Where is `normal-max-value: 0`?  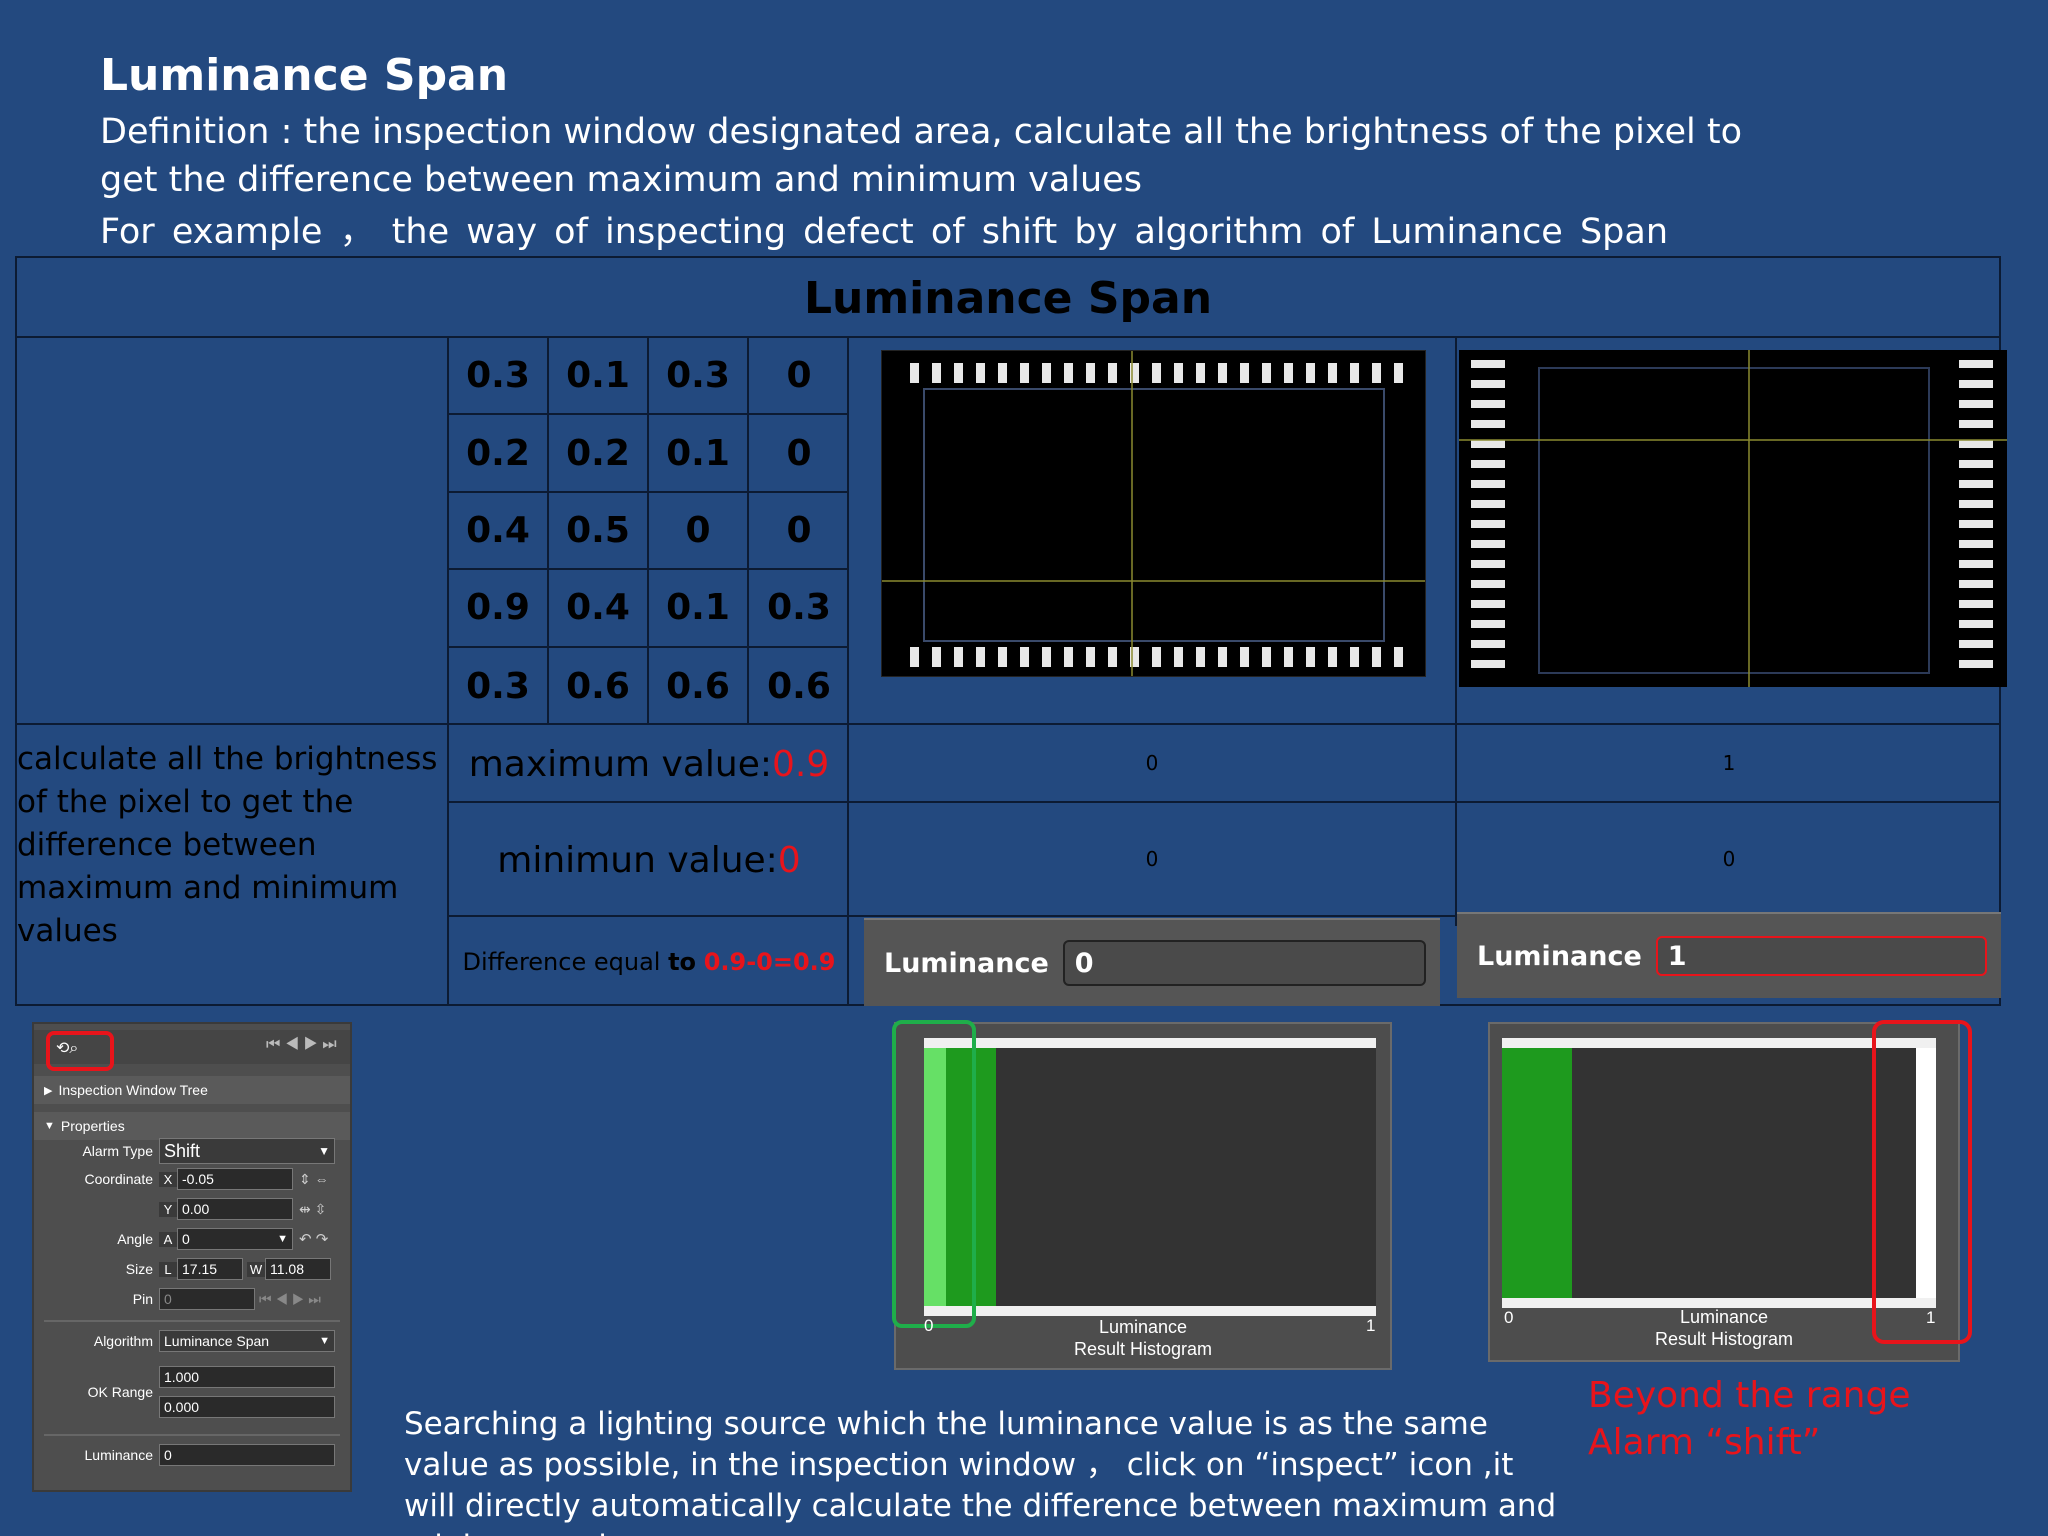 normal-max-value: 0 is located at coordinates (1152, 763).